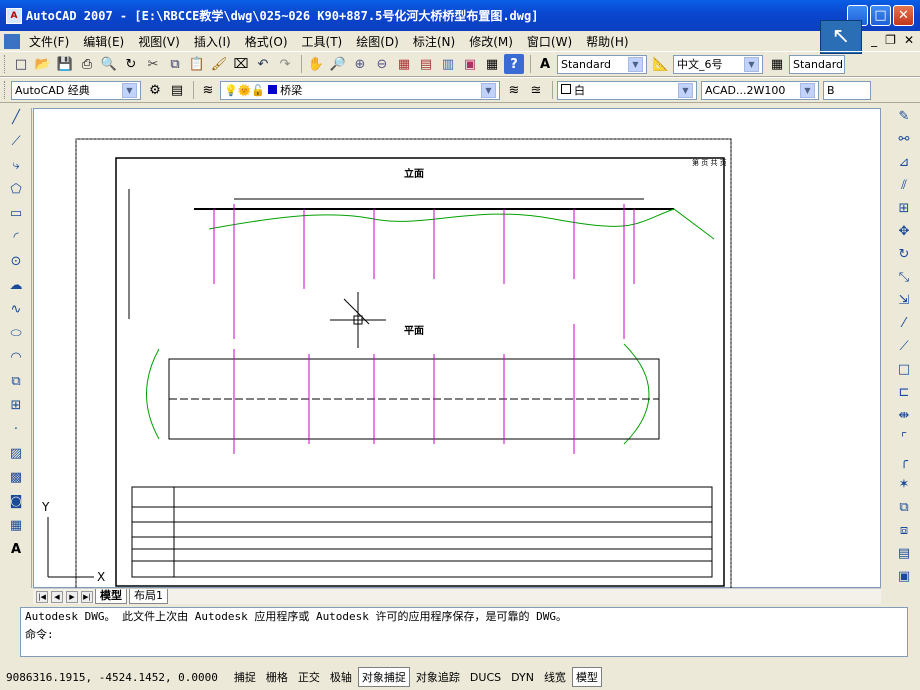 The image size is (920, 690). What do you see at coordinates (904, 142) in the screenshot?
I see `copy-object-icon: ⚯` at bounding box center [904, 142].